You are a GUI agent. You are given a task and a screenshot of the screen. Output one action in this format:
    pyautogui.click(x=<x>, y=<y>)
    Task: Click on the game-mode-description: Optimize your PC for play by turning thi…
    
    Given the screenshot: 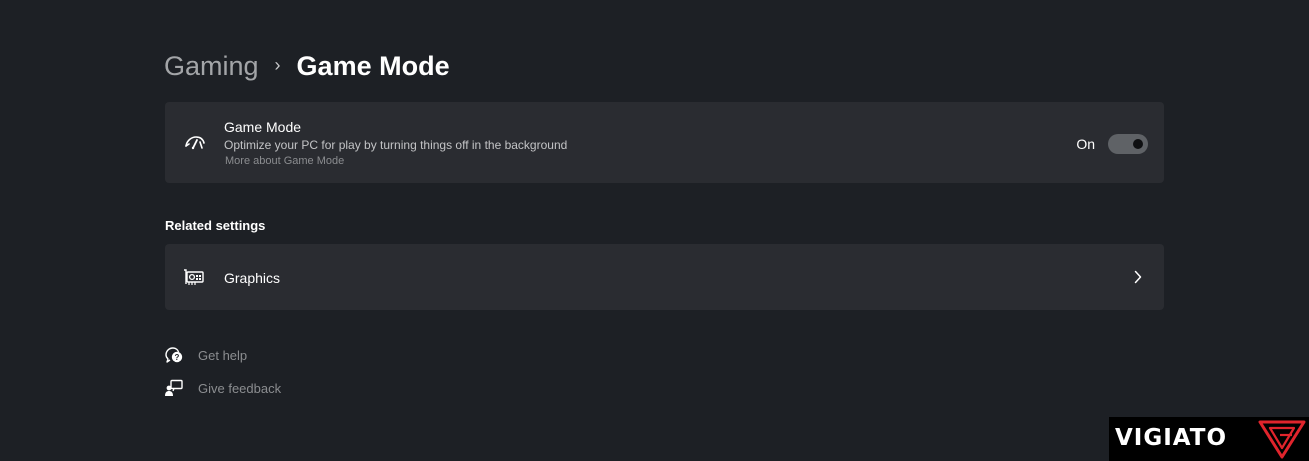 What is the action you would take?
    pyautogui.click(x=396, y=145)
    